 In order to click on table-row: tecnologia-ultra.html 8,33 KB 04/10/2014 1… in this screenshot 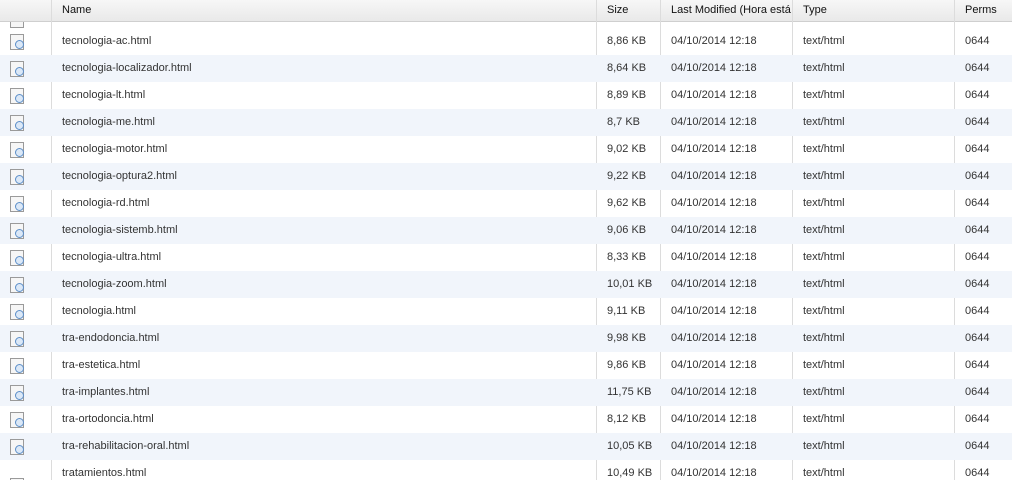, I will do `click(506, 257)`.